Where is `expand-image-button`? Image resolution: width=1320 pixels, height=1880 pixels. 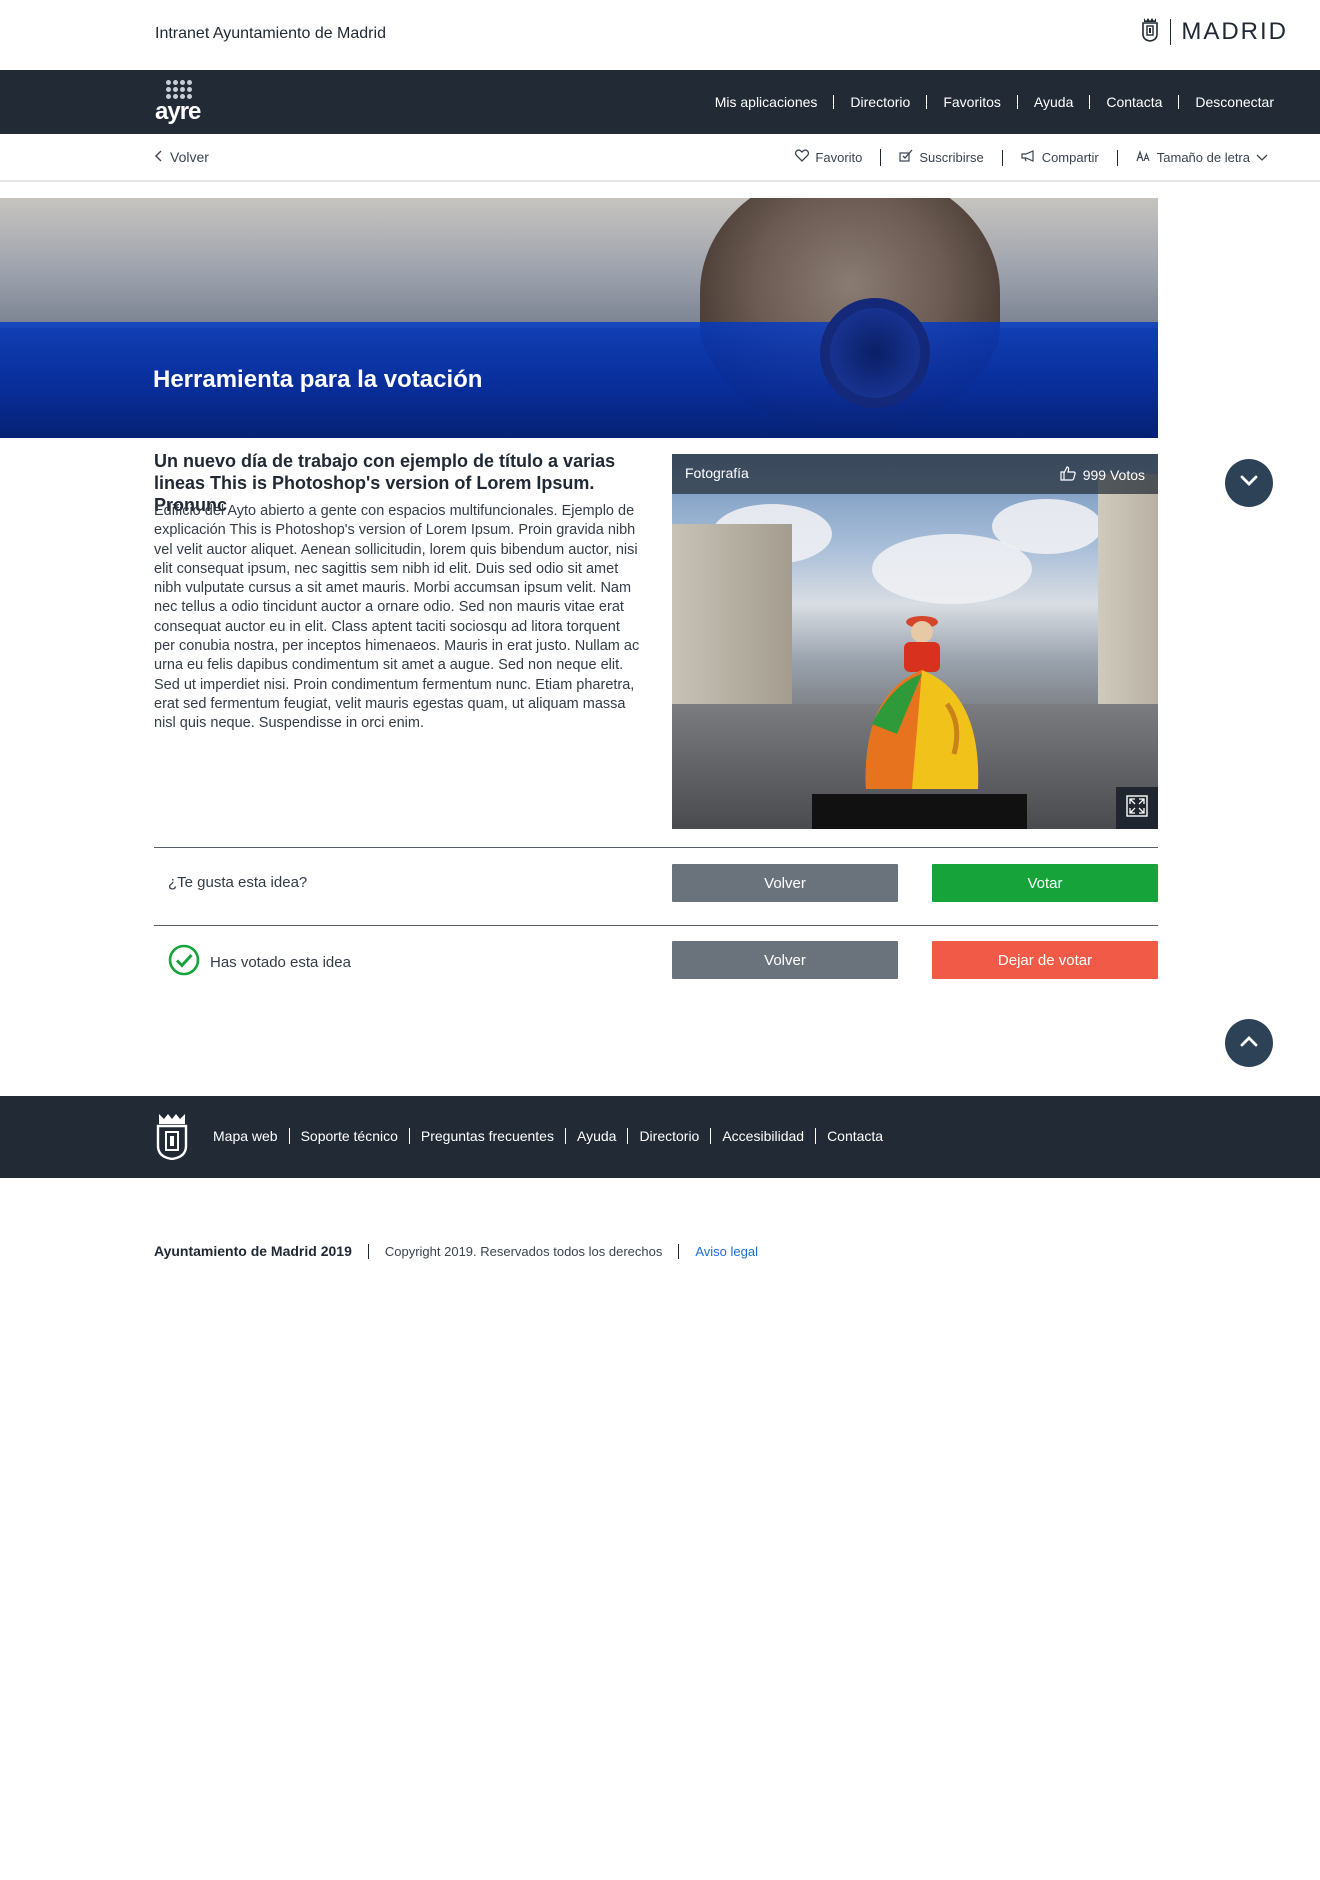 expand-image-button is located at coordinates (1137, 808).